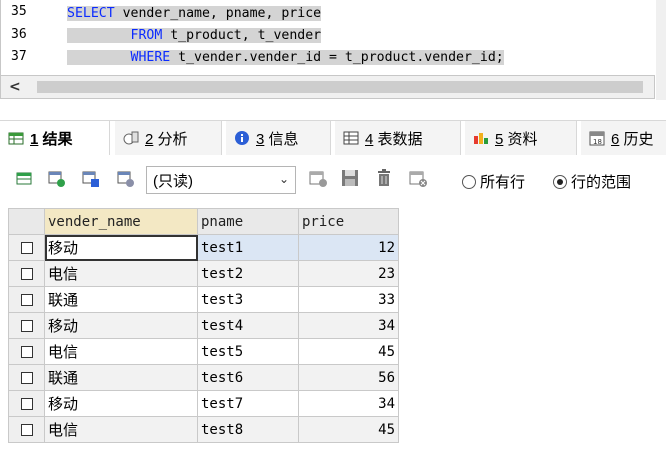 The image size is (666, 454). I want to click on history-calendar-icon: 18, so click(597, 138).